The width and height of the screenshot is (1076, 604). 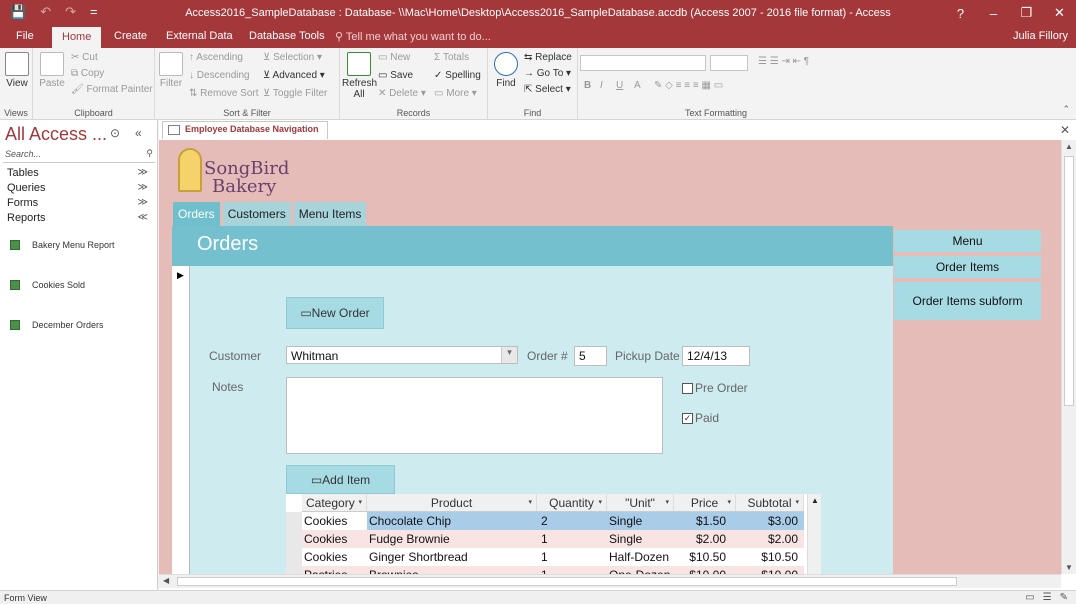 I want to click on cell-unit: One-Dozen, so click(x=640, y=570).